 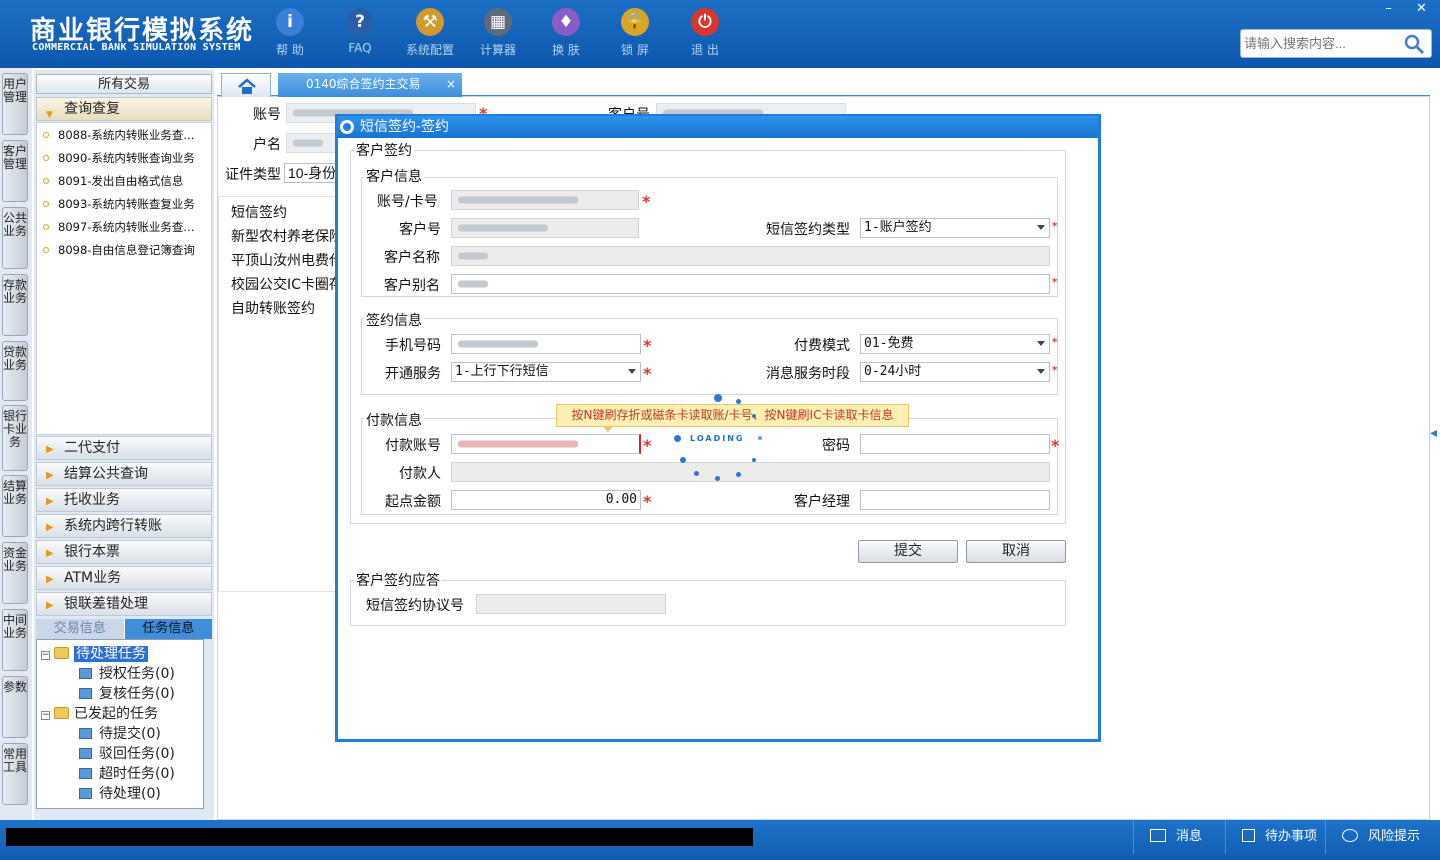 What do you see at coordinates (15, 640) in the screenshot?
I see `vertical-tab-8: 中间业务` at bounding box center [15, 640].